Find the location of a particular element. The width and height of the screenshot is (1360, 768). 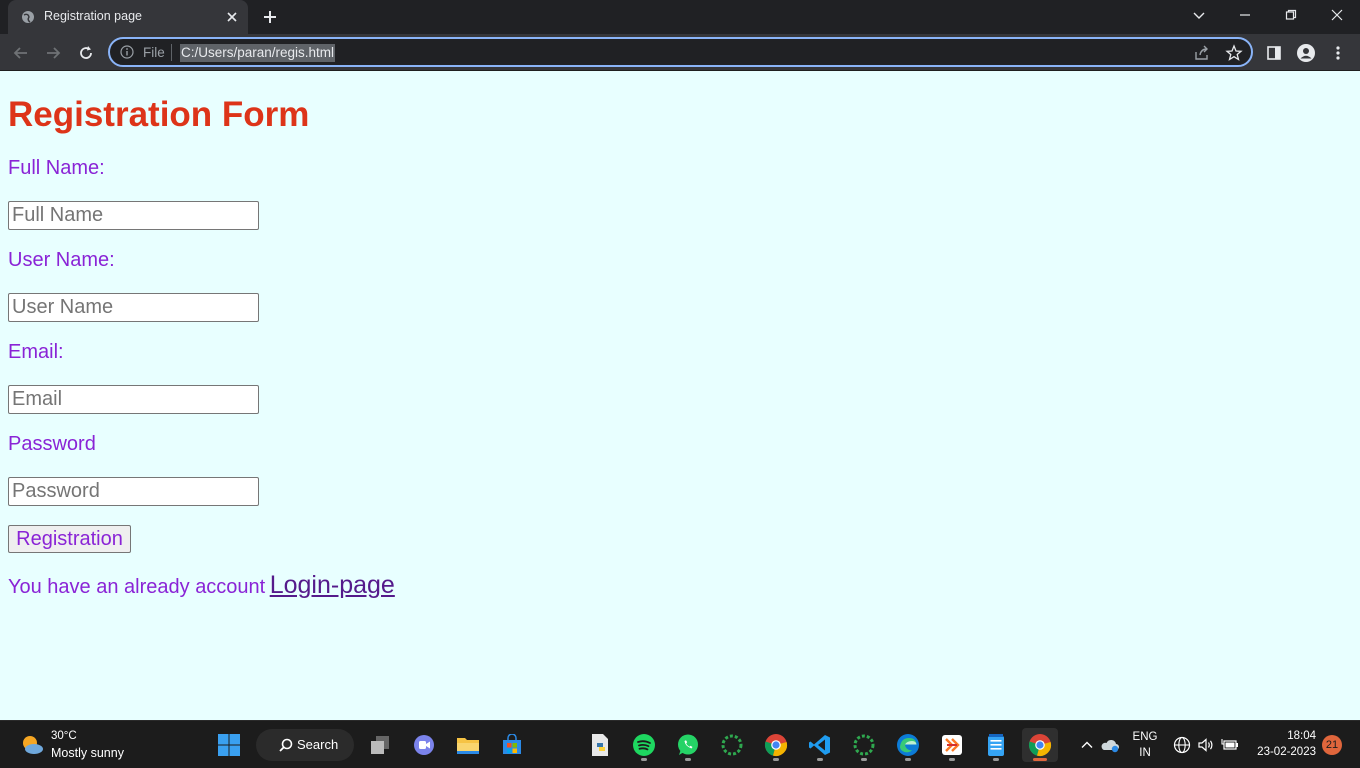

active-indicator is located at coordinates (1040, 759).